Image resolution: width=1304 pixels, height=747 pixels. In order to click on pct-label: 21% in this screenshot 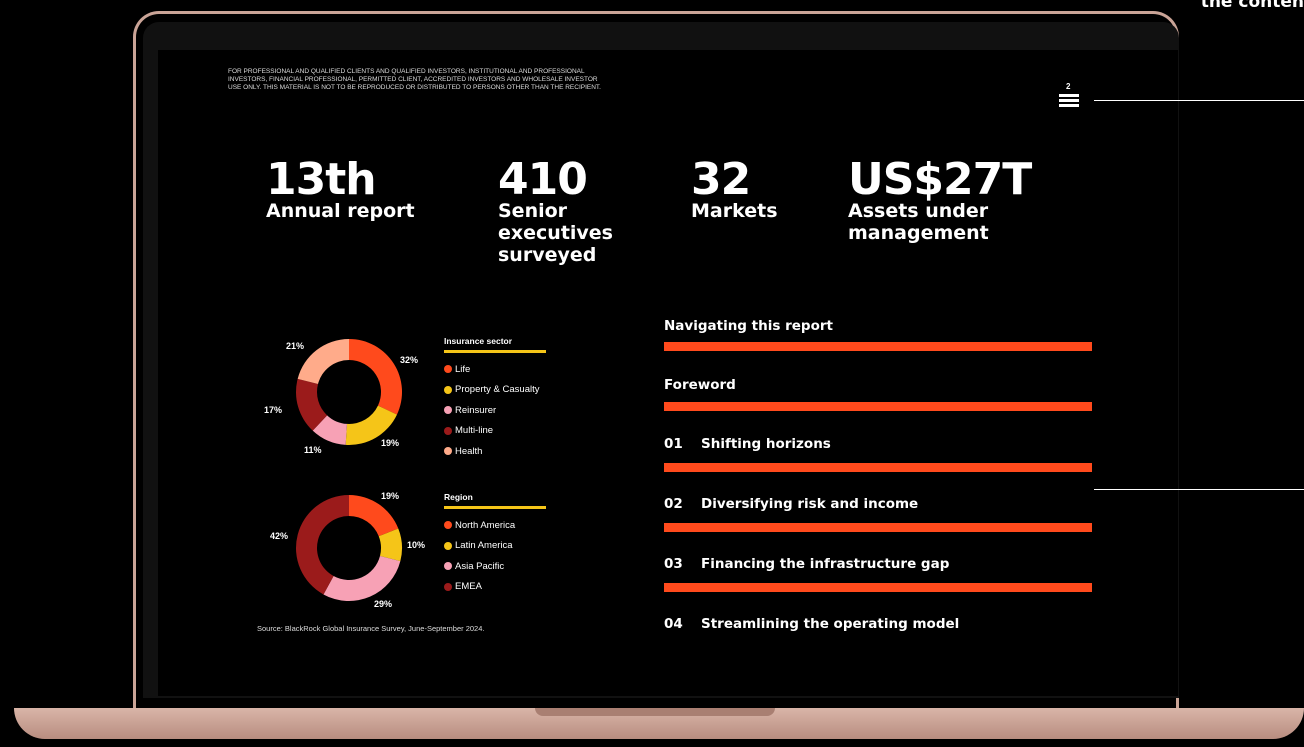, I will do `click(295, 346)`.